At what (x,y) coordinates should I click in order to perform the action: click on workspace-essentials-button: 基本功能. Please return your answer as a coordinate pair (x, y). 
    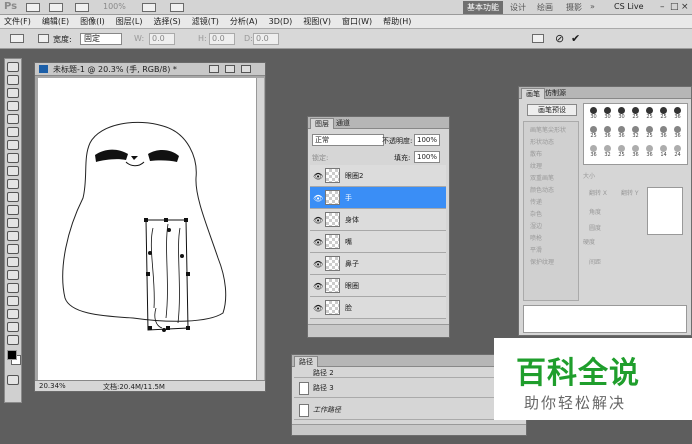
    Looking at the image, I should click on (483, 7).